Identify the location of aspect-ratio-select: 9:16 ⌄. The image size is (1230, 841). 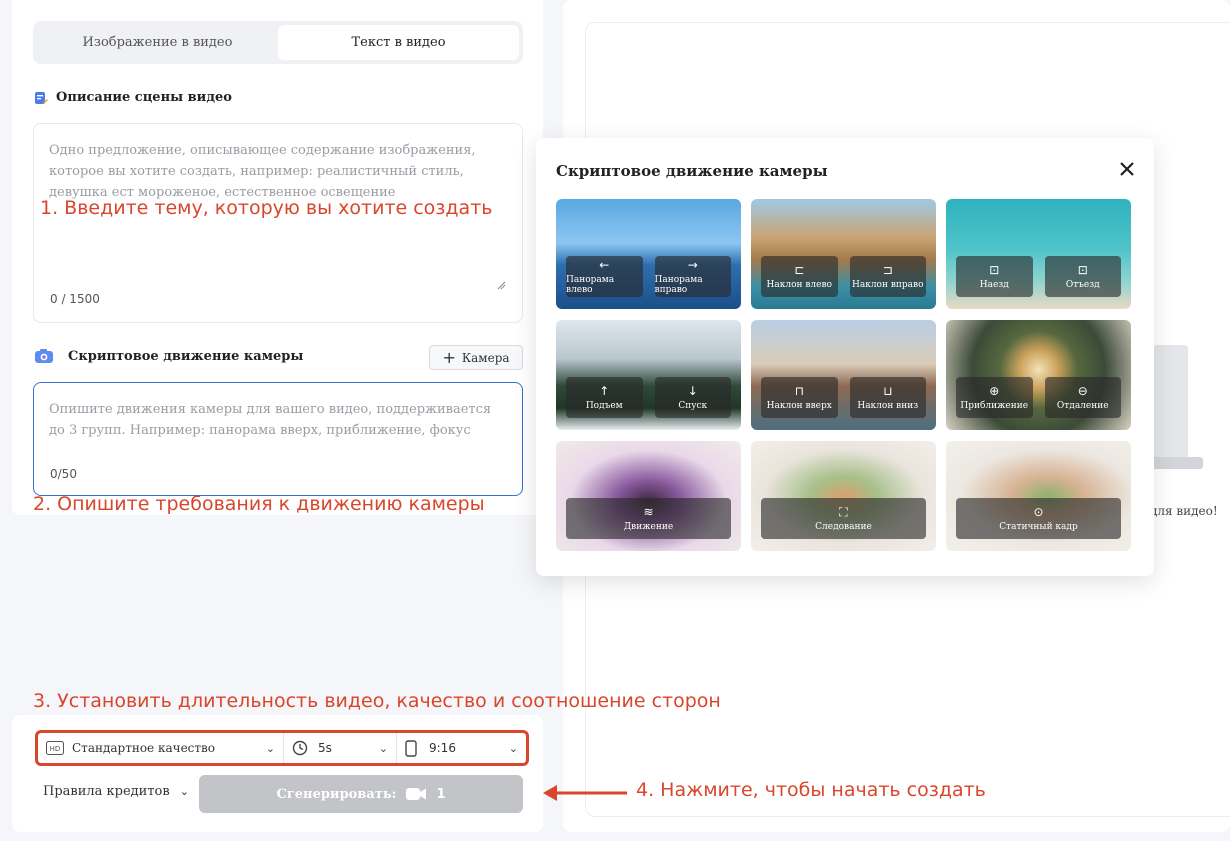
(461, 748).